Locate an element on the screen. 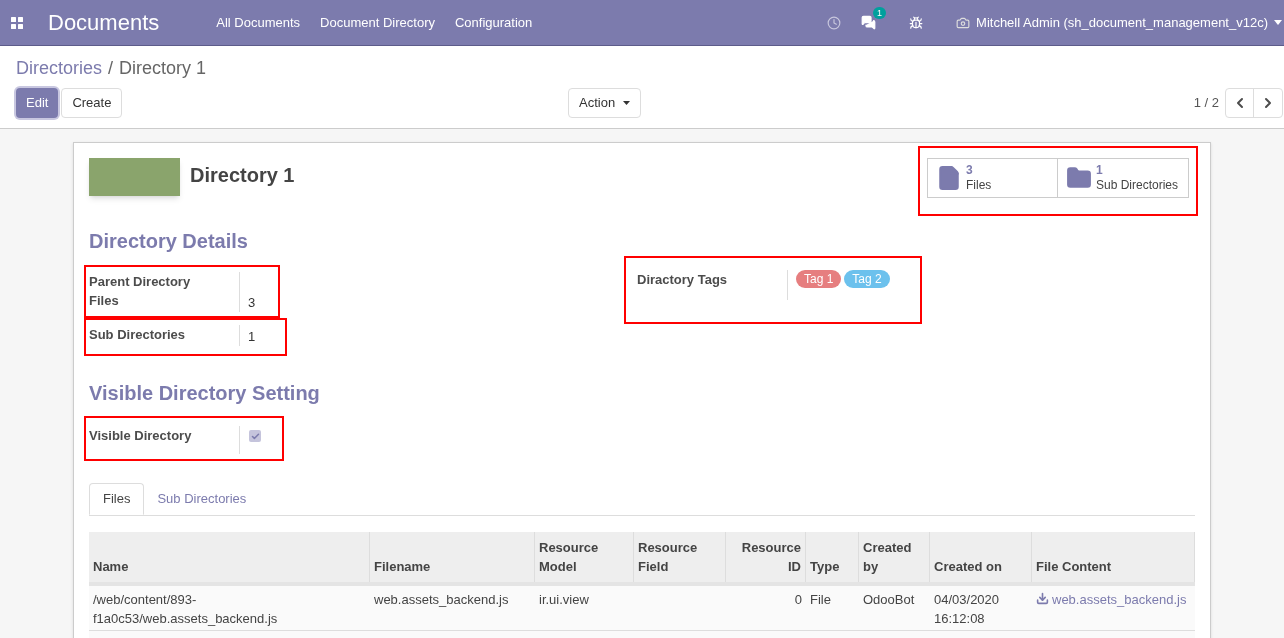 The width and height of the screenshot is (1284, 638). section-heading: Directory Details is located at coordinates (169, 241).